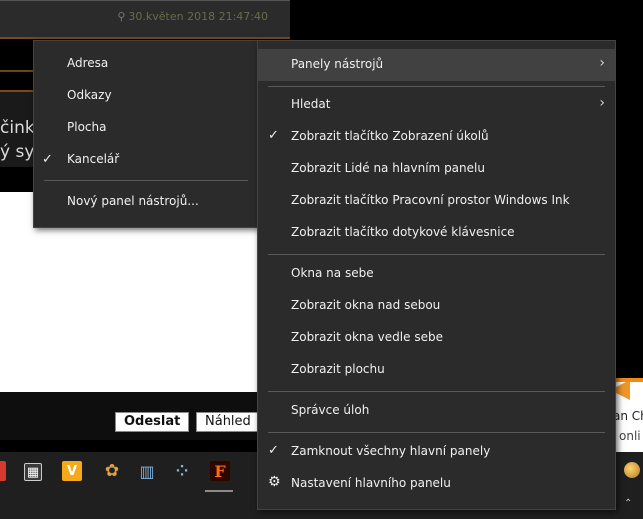 This screenshot has height=519, width=643. Describe the element at coordinates (628, 416) in the screenshot. I see `toast-text: an Ch` at that location.